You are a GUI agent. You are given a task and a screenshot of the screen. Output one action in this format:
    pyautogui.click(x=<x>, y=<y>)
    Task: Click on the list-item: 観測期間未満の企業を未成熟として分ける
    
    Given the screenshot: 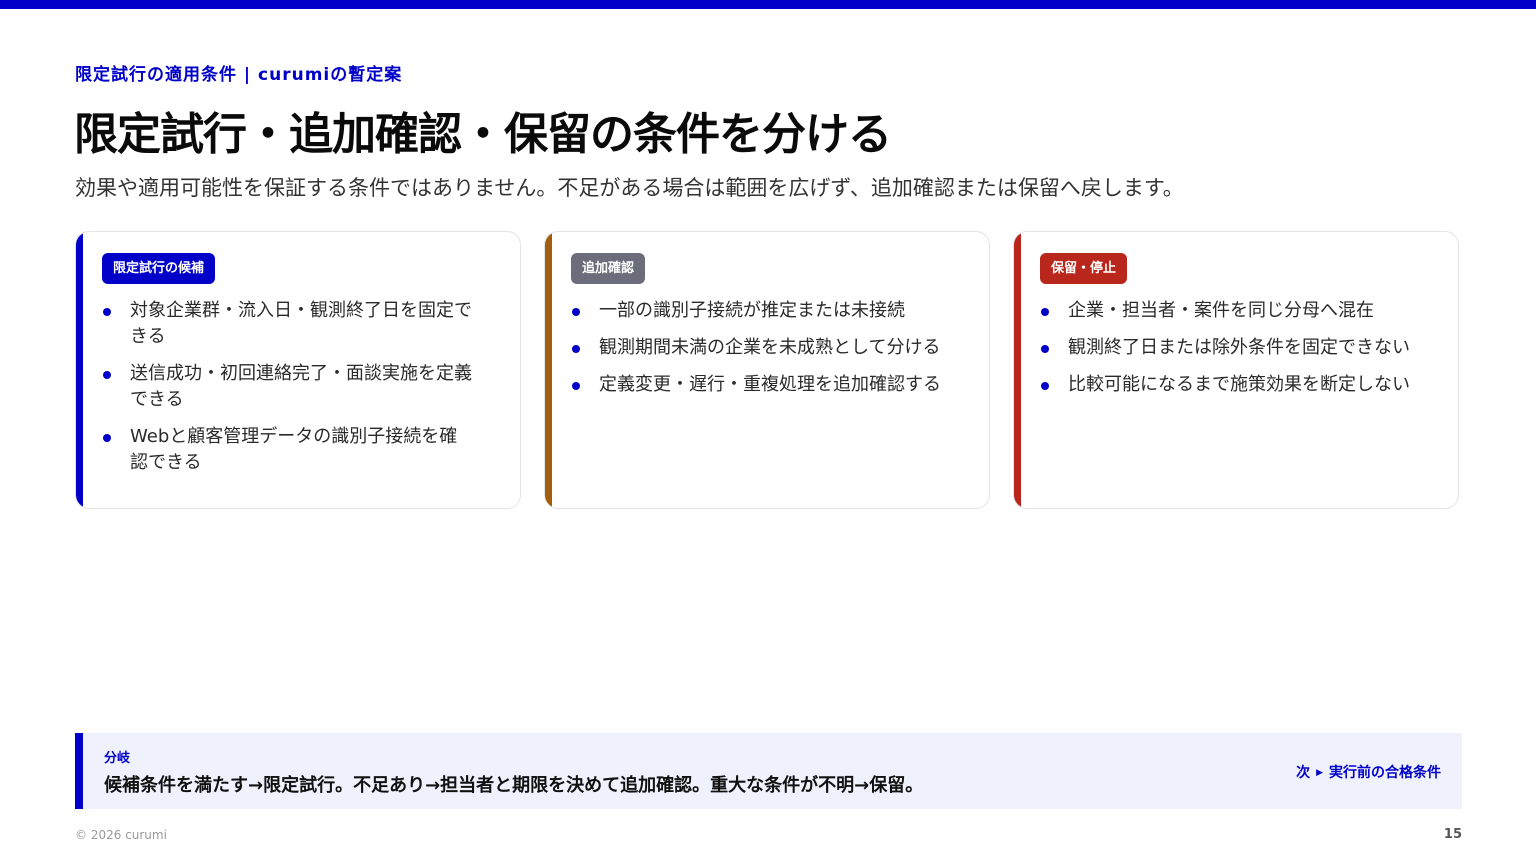 What is the action you would take?
    pyautogui.click(x=757, y=348)
    